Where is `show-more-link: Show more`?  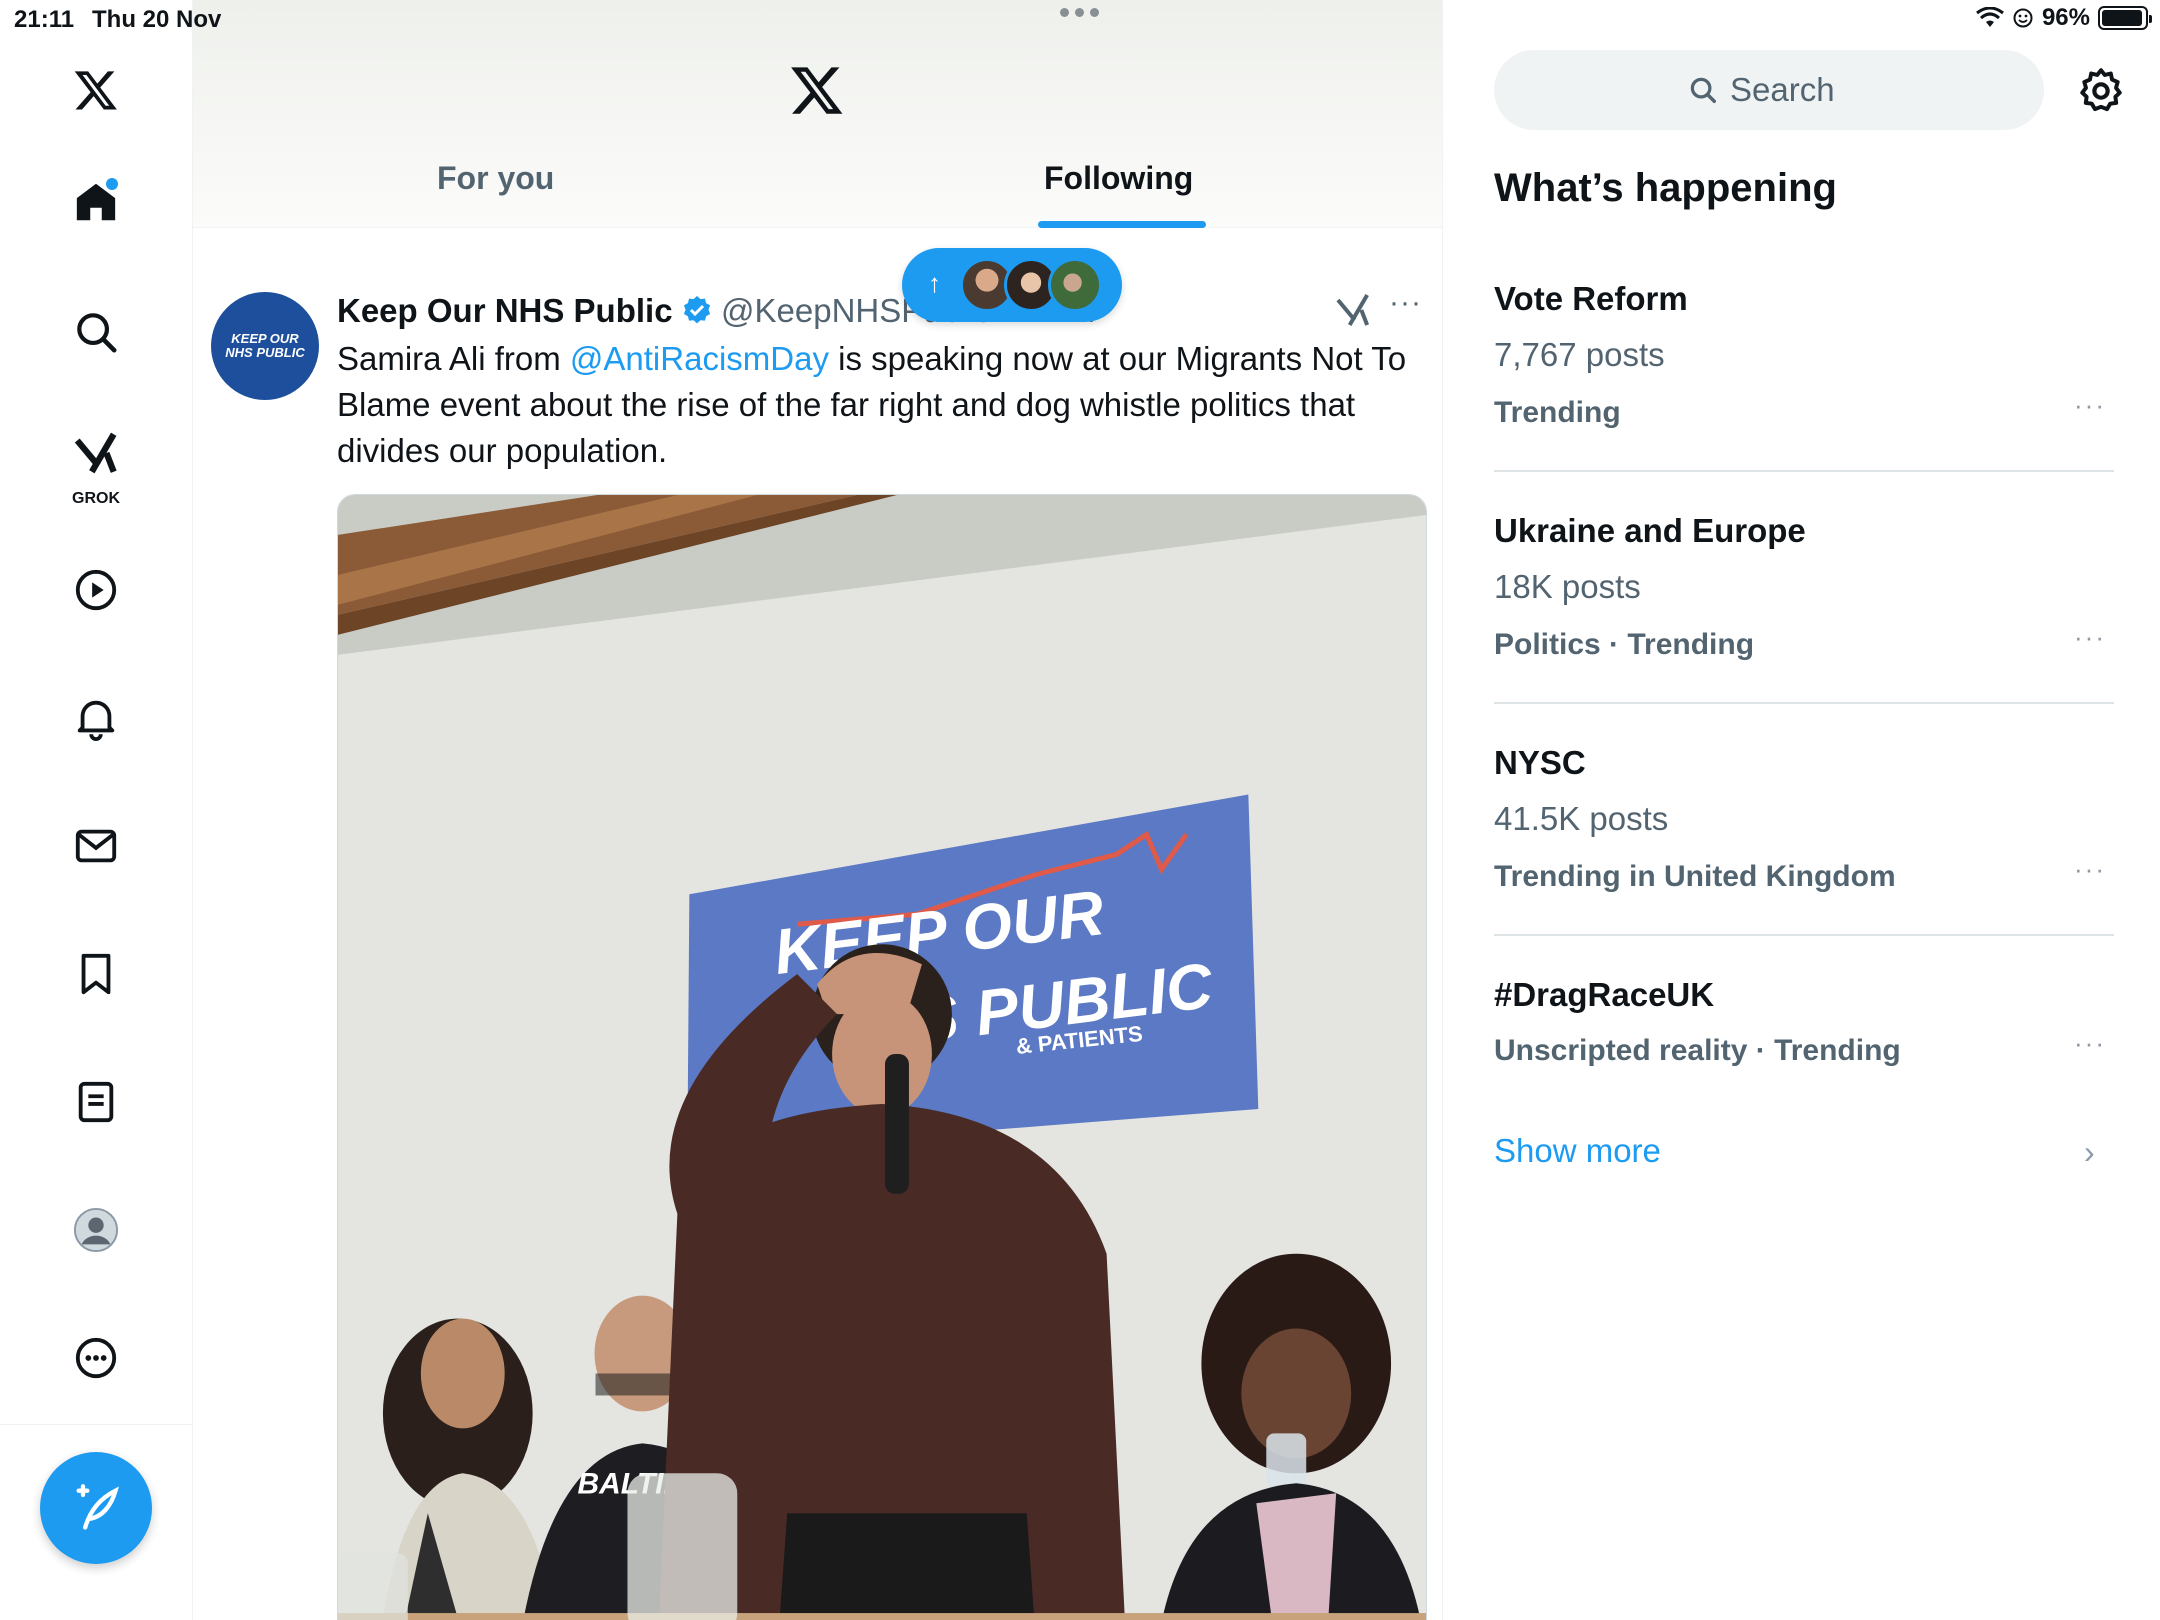
show-more-link: Show more is located at coordinates (1577, 1151).